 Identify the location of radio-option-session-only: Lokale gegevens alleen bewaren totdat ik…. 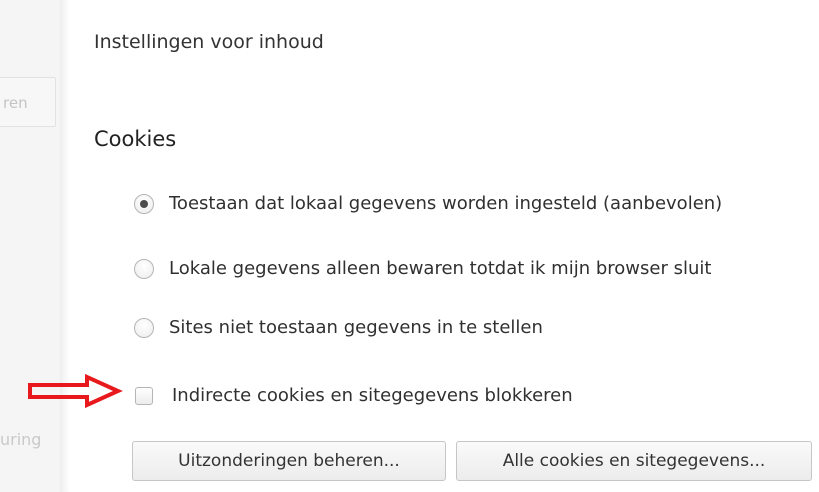
(422, 268).